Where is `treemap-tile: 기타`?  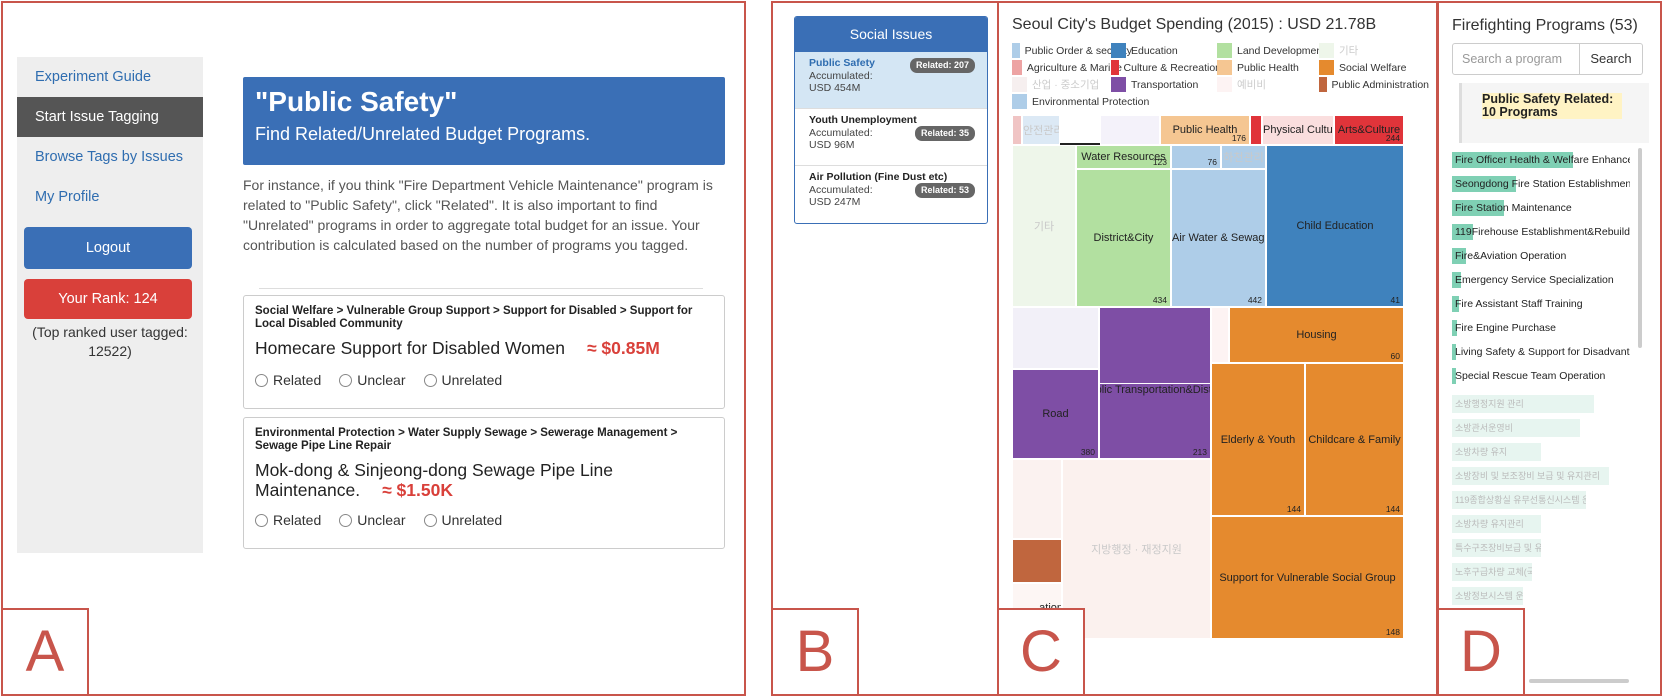 treemap-tile: 기타 is located at coordinates (1044, 226).